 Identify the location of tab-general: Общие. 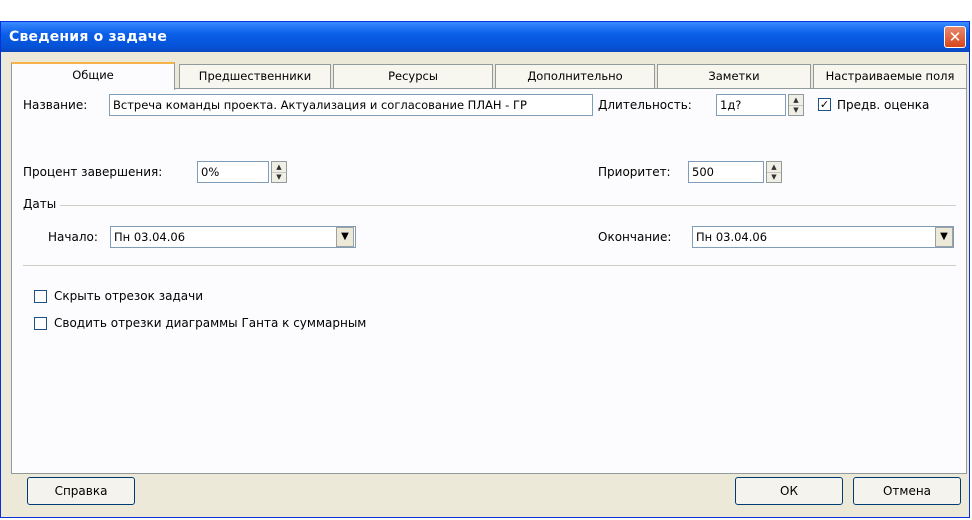
(93, 76).